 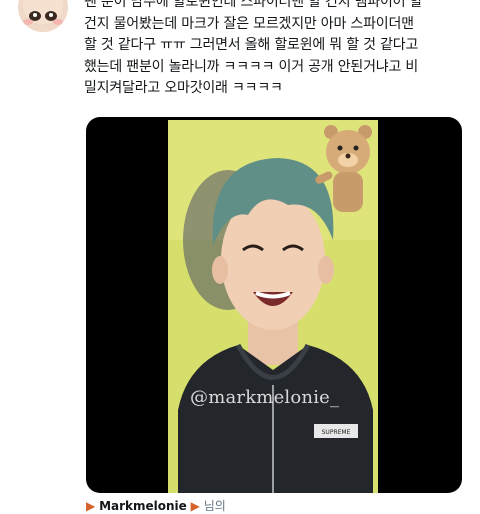 I want to click on avatar, so click(x=43, y=16).